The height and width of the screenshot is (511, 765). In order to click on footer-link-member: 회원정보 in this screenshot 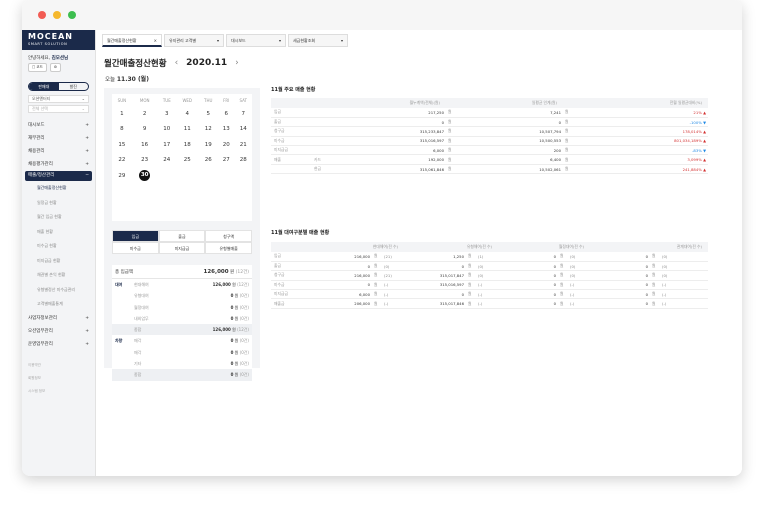, I will do `click(58, 378)`.